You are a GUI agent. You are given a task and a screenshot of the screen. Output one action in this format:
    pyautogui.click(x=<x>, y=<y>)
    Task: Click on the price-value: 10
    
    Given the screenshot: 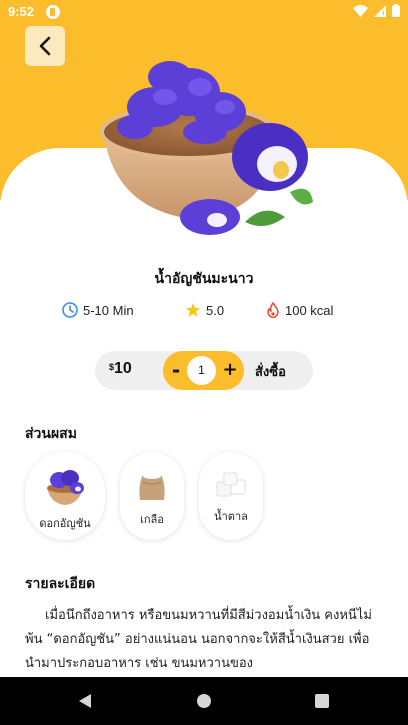 What is the action you would take?
    pyautogui.click(x=123, y=368)
    